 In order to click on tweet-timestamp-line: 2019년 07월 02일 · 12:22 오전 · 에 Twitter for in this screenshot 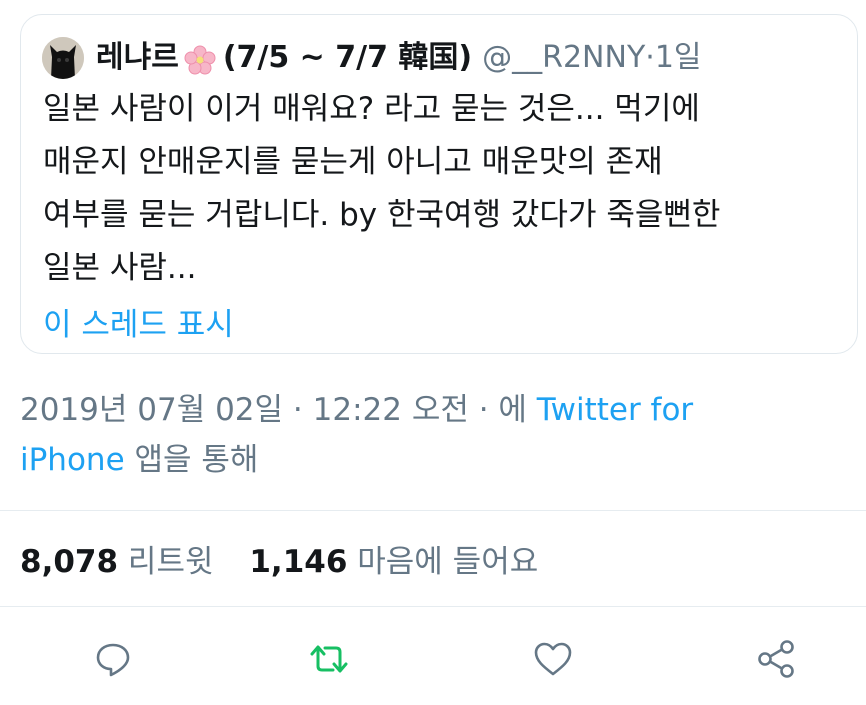, I will do `click(435, 410)`.